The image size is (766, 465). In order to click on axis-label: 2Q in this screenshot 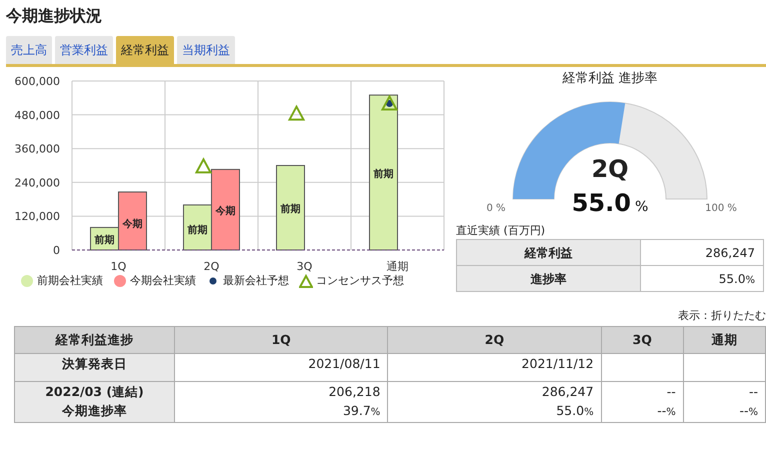, I will do `click(212, 266)`.